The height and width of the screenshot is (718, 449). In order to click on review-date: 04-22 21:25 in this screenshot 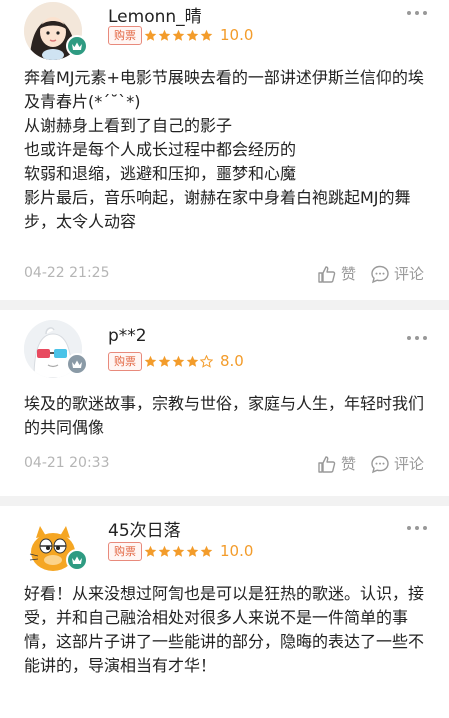, I will do `click(67, 273)`.